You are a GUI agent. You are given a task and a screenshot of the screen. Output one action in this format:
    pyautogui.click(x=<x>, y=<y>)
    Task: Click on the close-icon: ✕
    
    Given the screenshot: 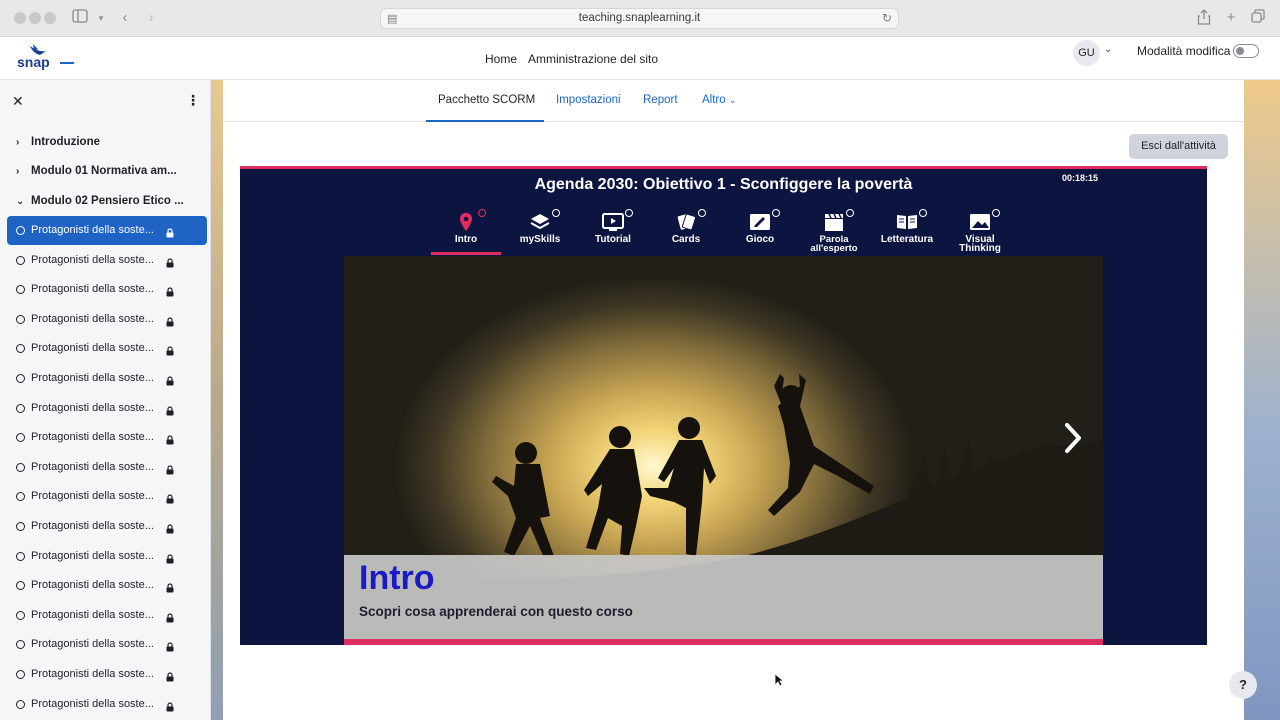 What is the action you would take?
    pyautogui.click(x=18, y=101)
    